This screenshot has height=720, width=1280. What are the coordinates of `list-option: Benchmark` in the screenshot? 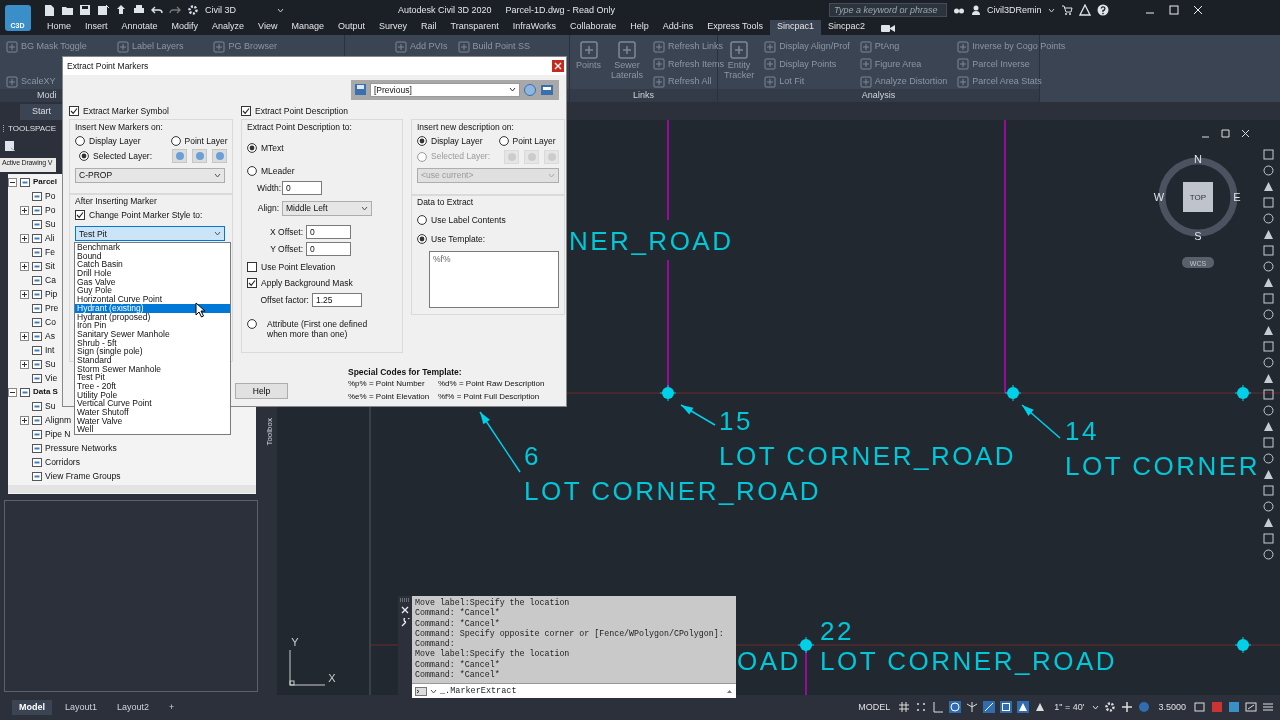 It's located at (152, 247).